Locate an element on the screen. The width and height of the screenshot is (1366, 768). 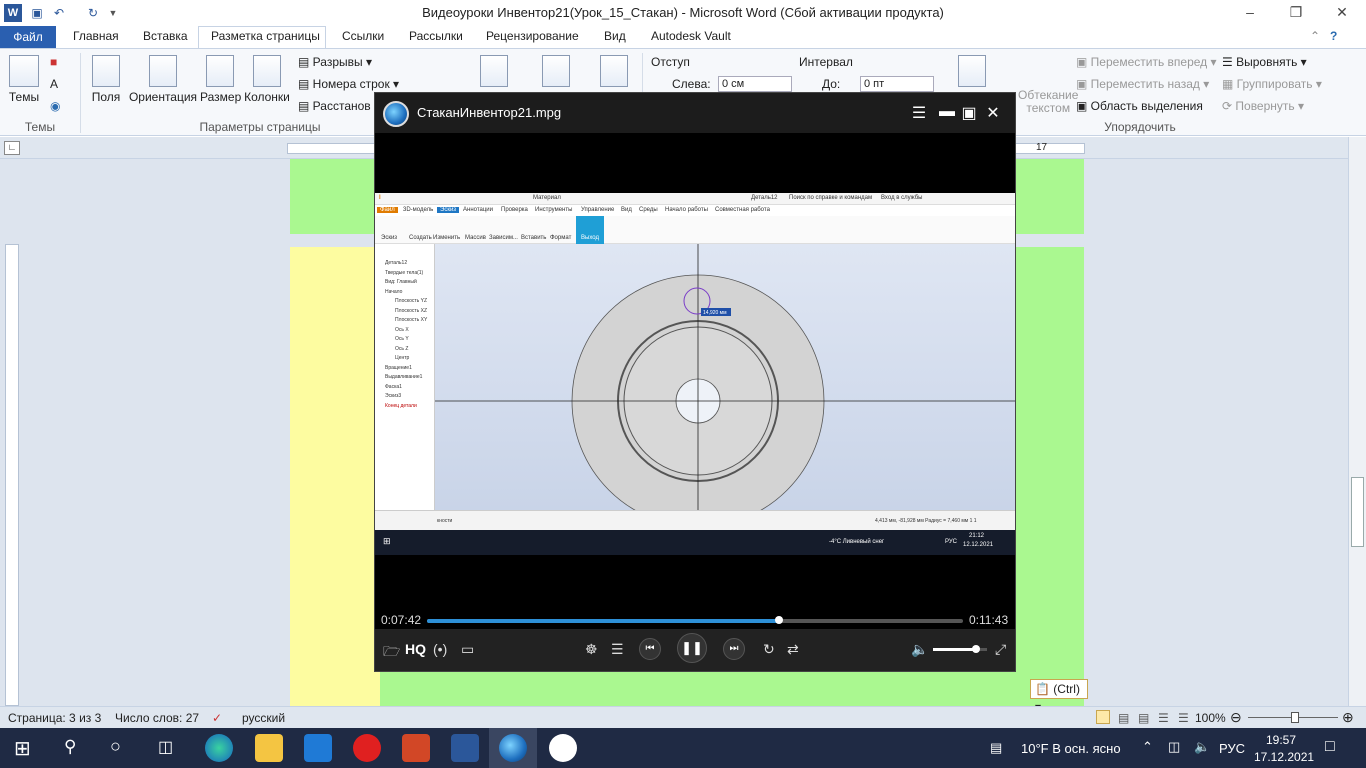
tab-file: Файл is located at coordinates (28, 37).